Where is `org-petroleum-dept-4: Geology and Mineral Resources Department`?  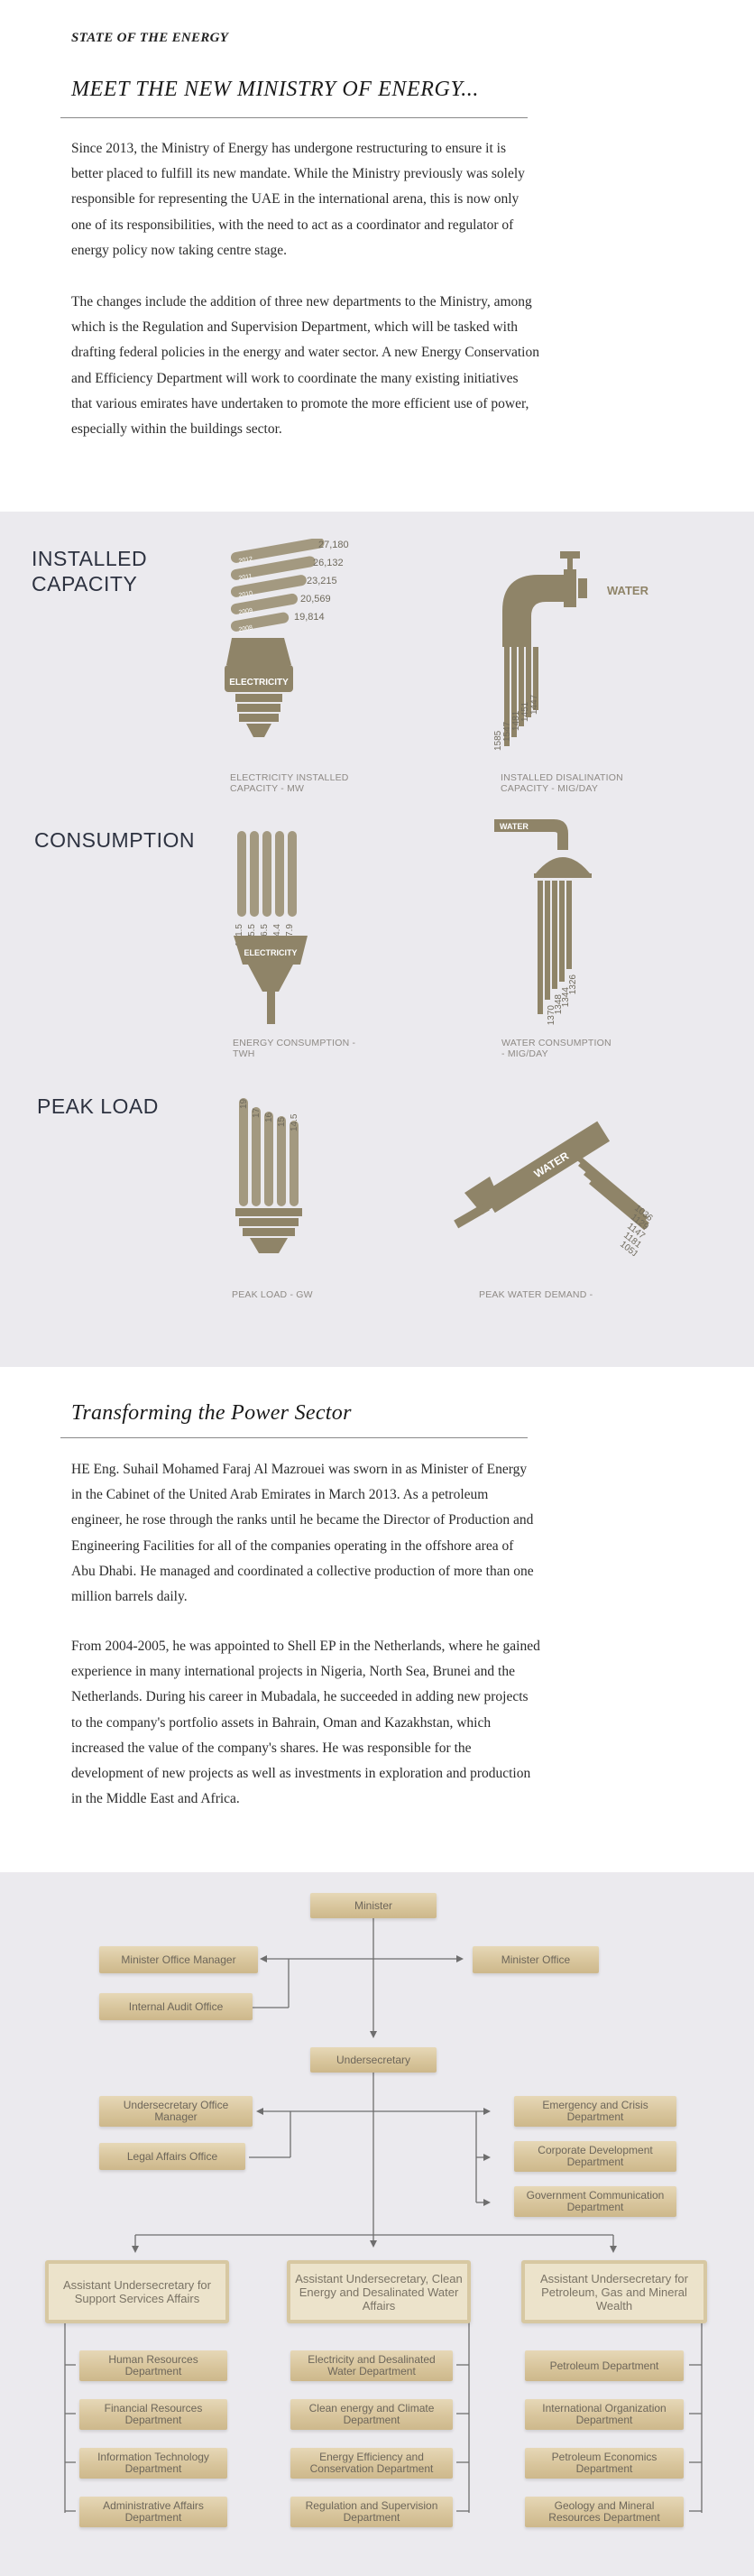
org-petroleum-dept-4: Geology and Mineral Resources Department is located at coordinates (604, 2512).